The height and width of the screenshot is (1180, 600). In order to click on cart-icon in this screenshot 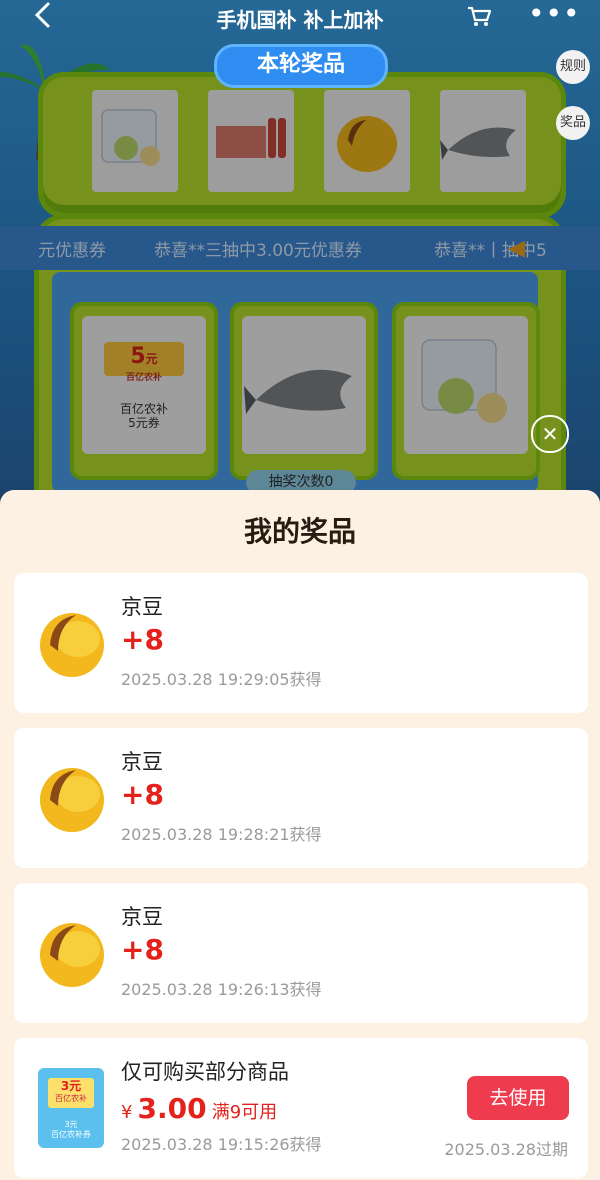, I will do `click(479, 16)`.